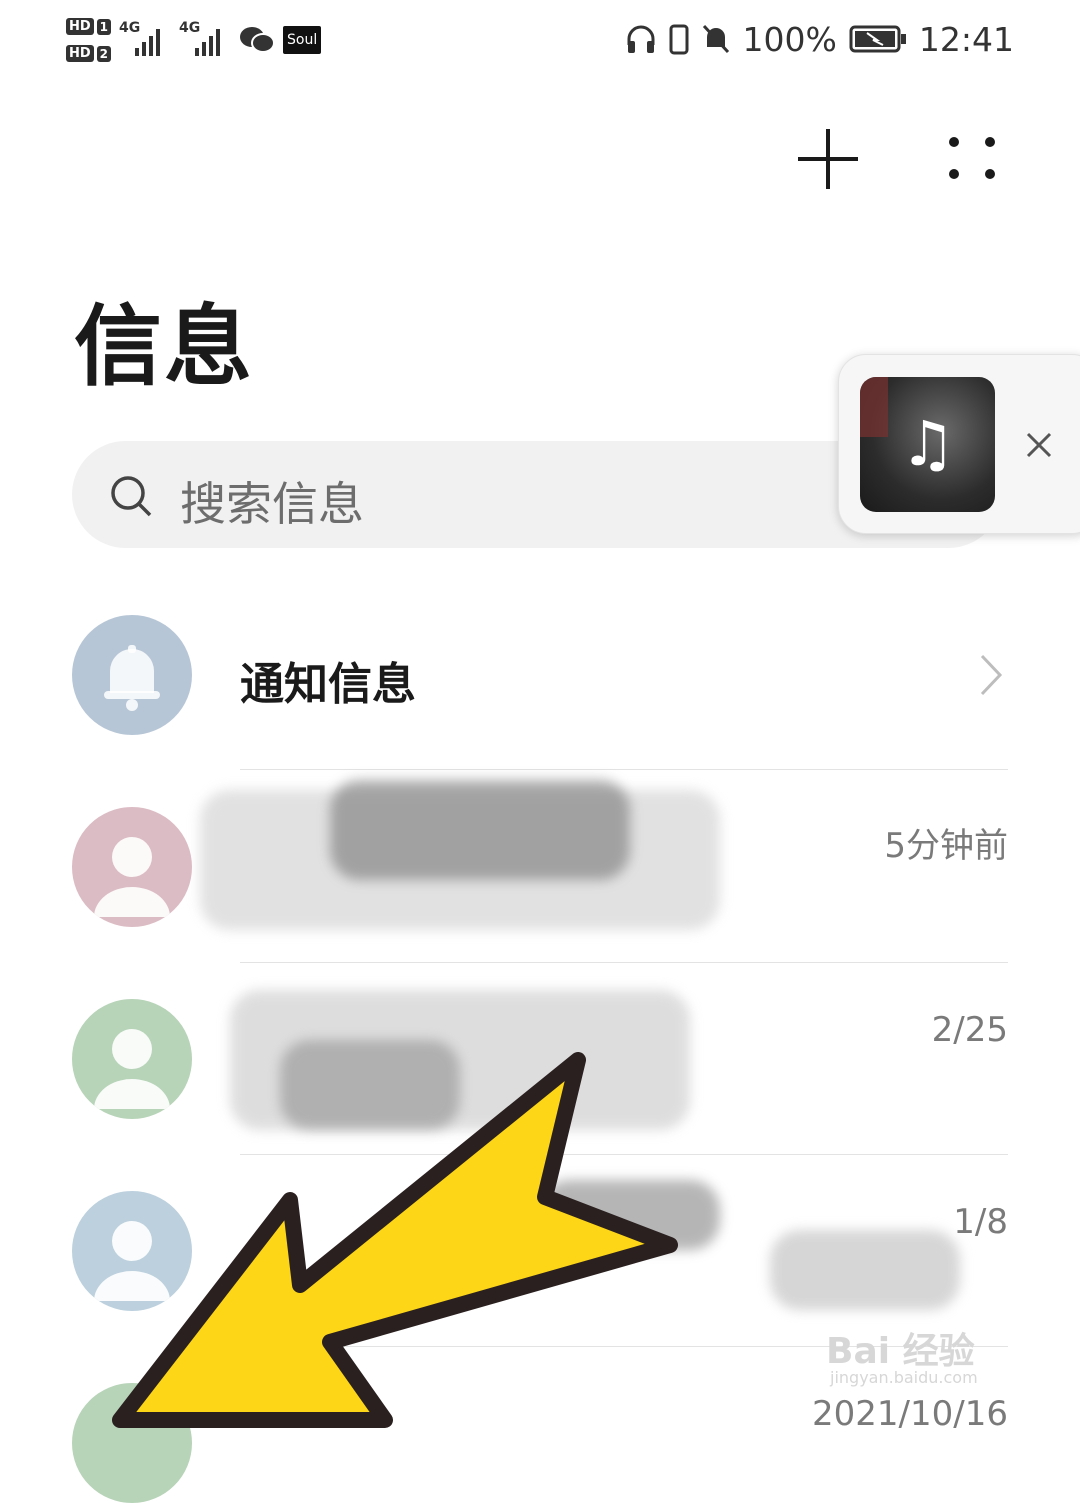 The width and height of the screenshot is (1080, 1503). I want to click on search-placeholder: 搜索信息, so click(272, 504).